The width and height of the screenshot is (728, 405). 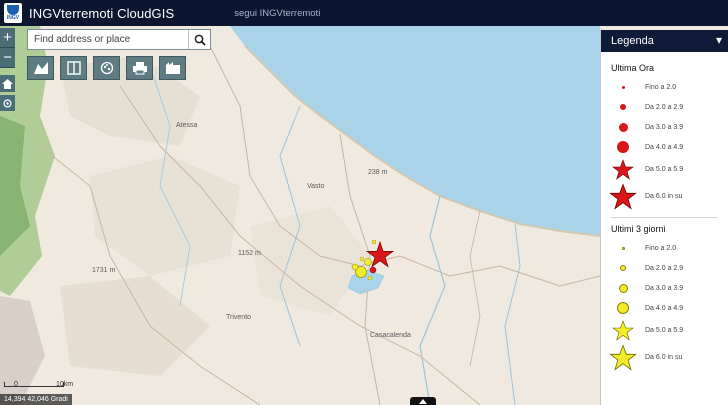 I want to click on quake-recent-marker, so click(x=373, y=270).